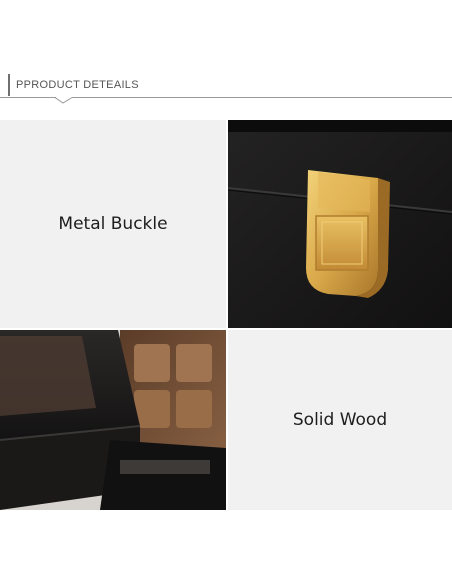 This screenshot has width=452, height=584. Describe the element at coordinates (28, 97) in the screenshot. I see `header-divider-left` at that location.